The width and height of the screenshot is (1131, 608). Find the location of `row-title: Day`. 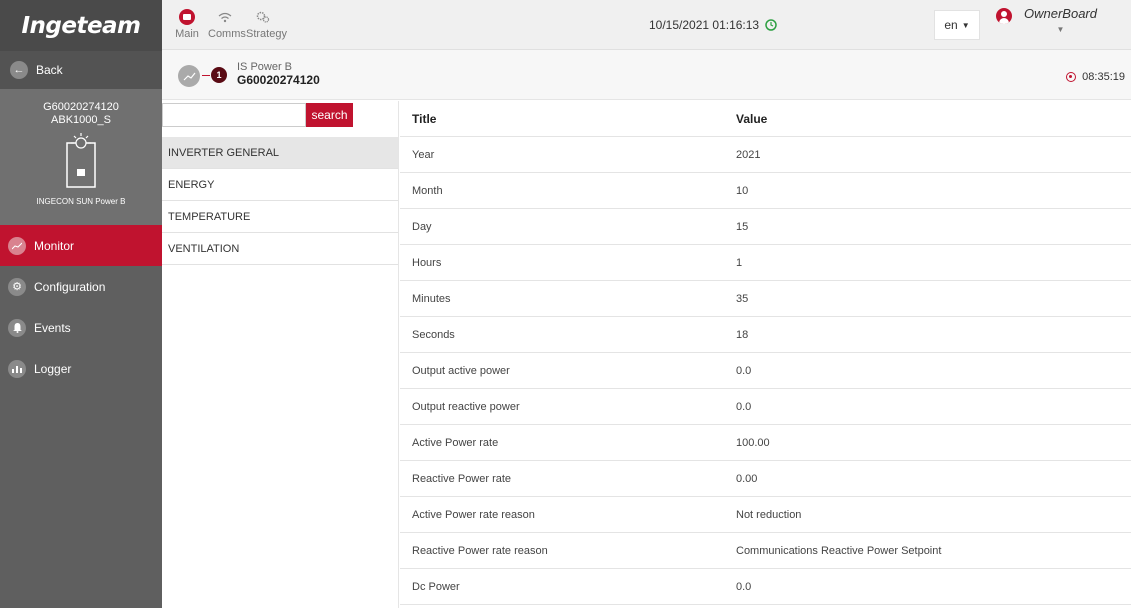

row-title: Day is located at coordinates (422, 226).